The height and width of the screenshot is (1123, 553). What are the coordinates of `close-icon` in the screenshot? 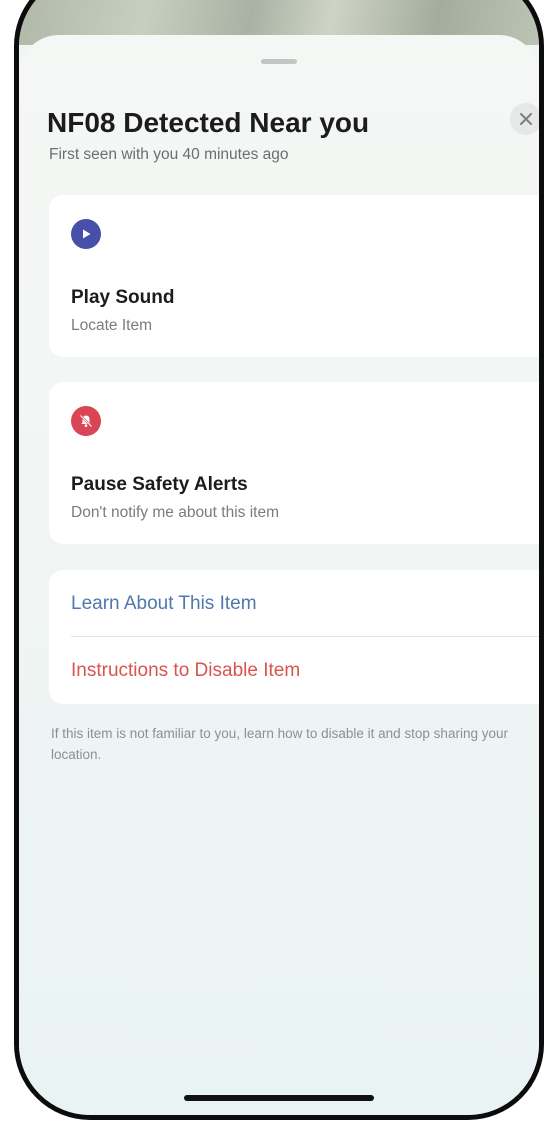 It's located at (526, 119).